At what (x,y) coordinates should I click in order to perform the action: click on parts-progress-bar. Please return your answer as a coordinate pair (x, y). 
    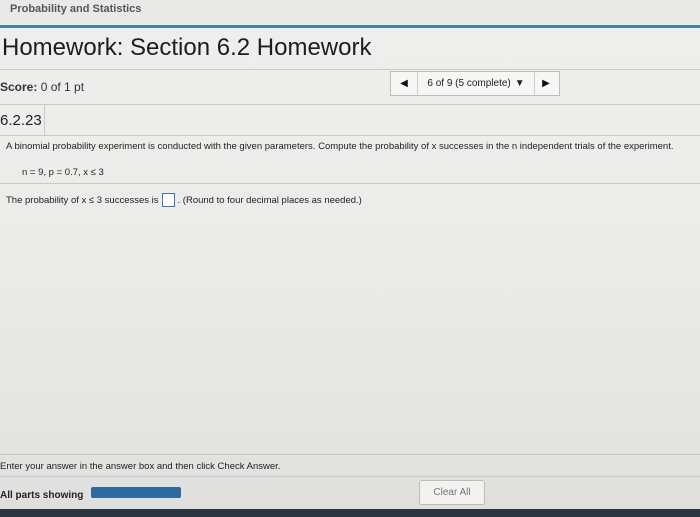
    Looking at the image, I should click on (136, 492).